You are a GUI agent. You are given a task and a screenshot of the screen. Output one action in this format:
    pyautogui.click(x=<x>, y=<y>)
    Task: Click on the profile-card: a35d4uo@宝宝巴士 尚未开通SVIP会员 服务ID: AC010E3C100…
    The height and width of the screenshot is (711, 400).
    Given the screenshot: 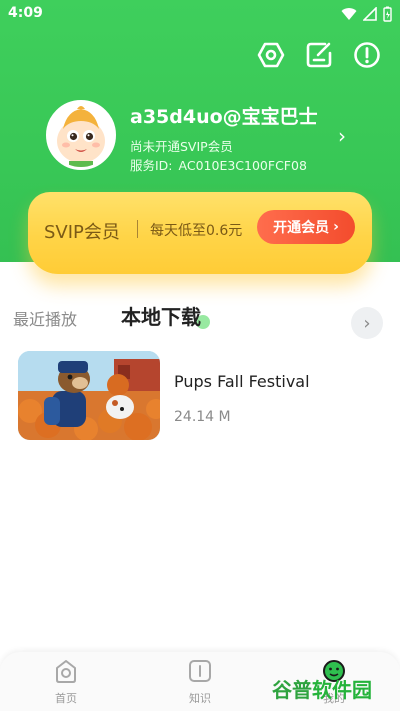 What is the action you would take?
    pyautogui.click(x=206, y=137)
    